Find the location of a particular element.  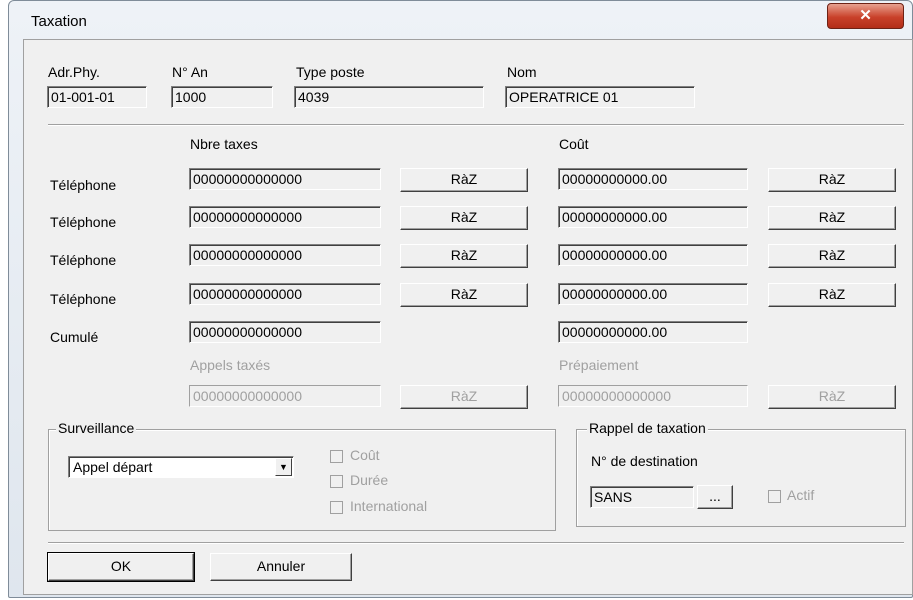

surveillance-legend: Surveillance is located at coordinates (96, 428).